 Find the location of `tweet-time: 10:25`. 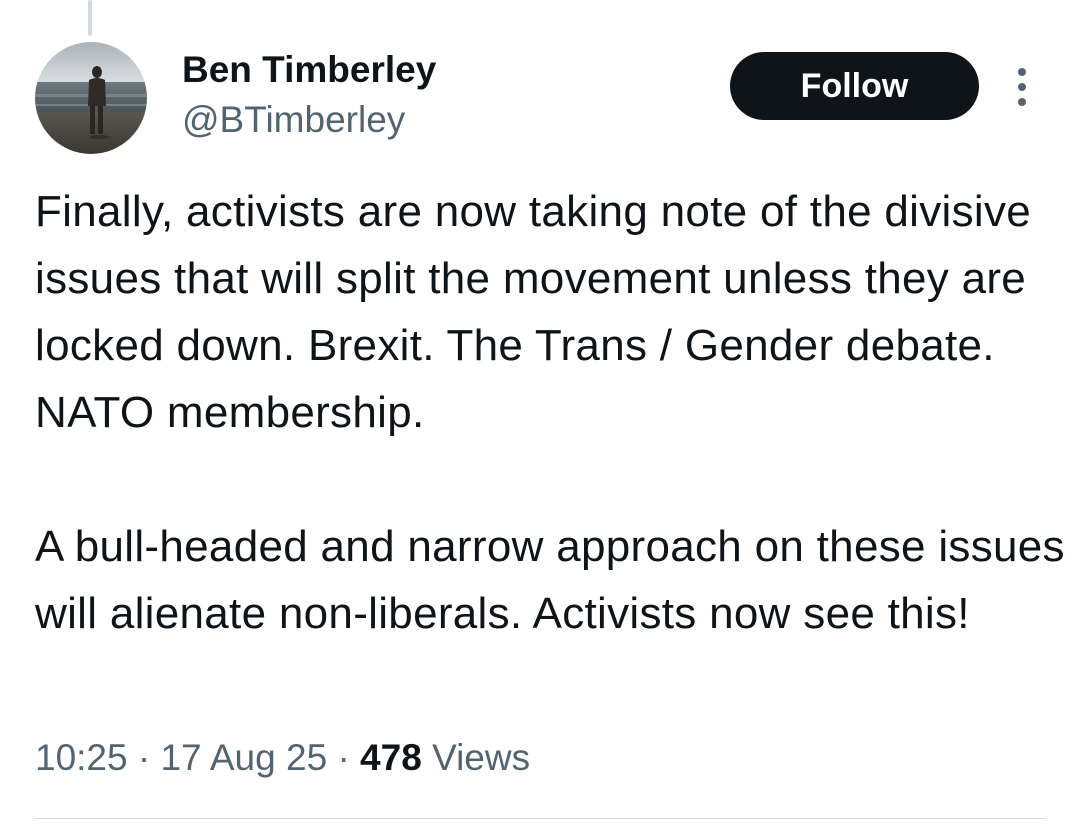

tweet-time: 10:25 is located at coordinates (81, 757).